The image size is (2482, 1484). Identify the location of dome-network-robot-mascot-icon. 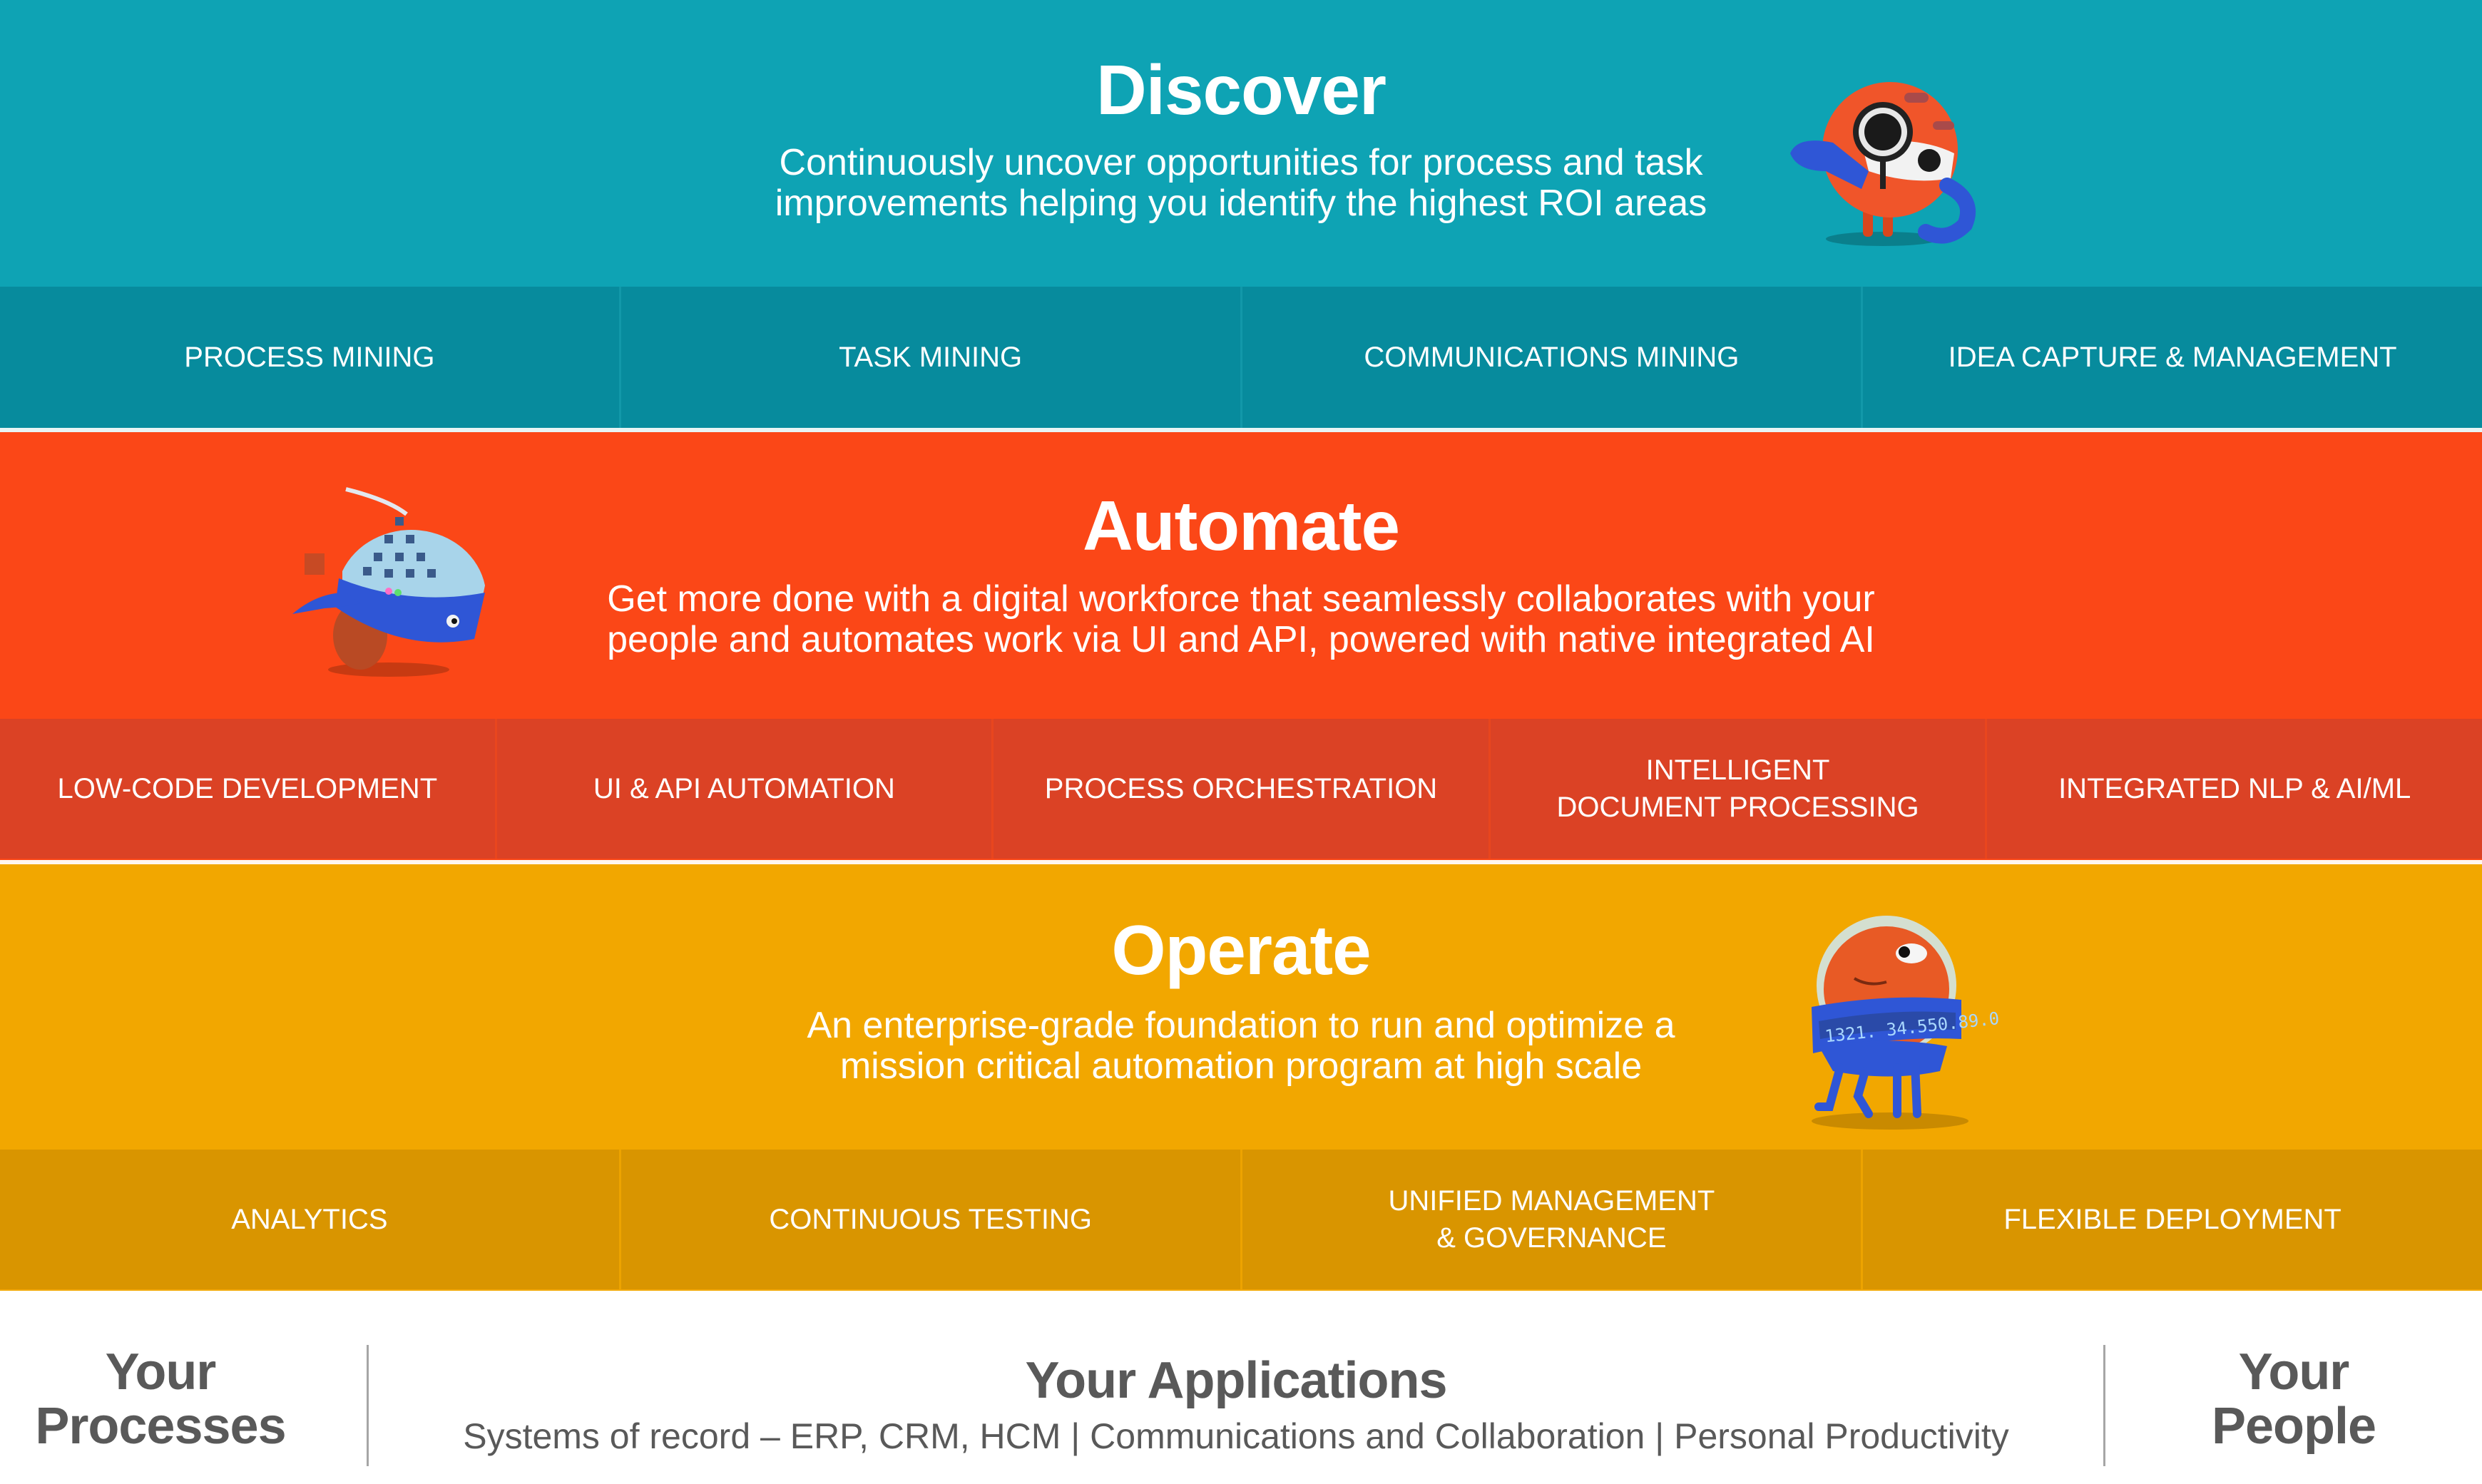
(389, 582).